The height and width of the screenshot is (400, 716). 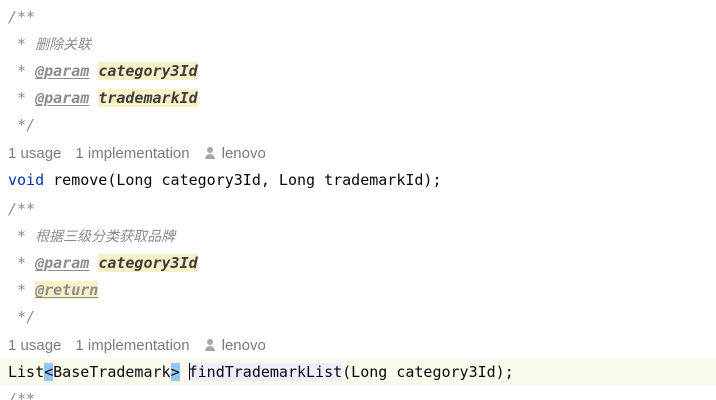 I want to click on method-name-findTrademarkList: findTrademarkList, so click(x=265, y=372).